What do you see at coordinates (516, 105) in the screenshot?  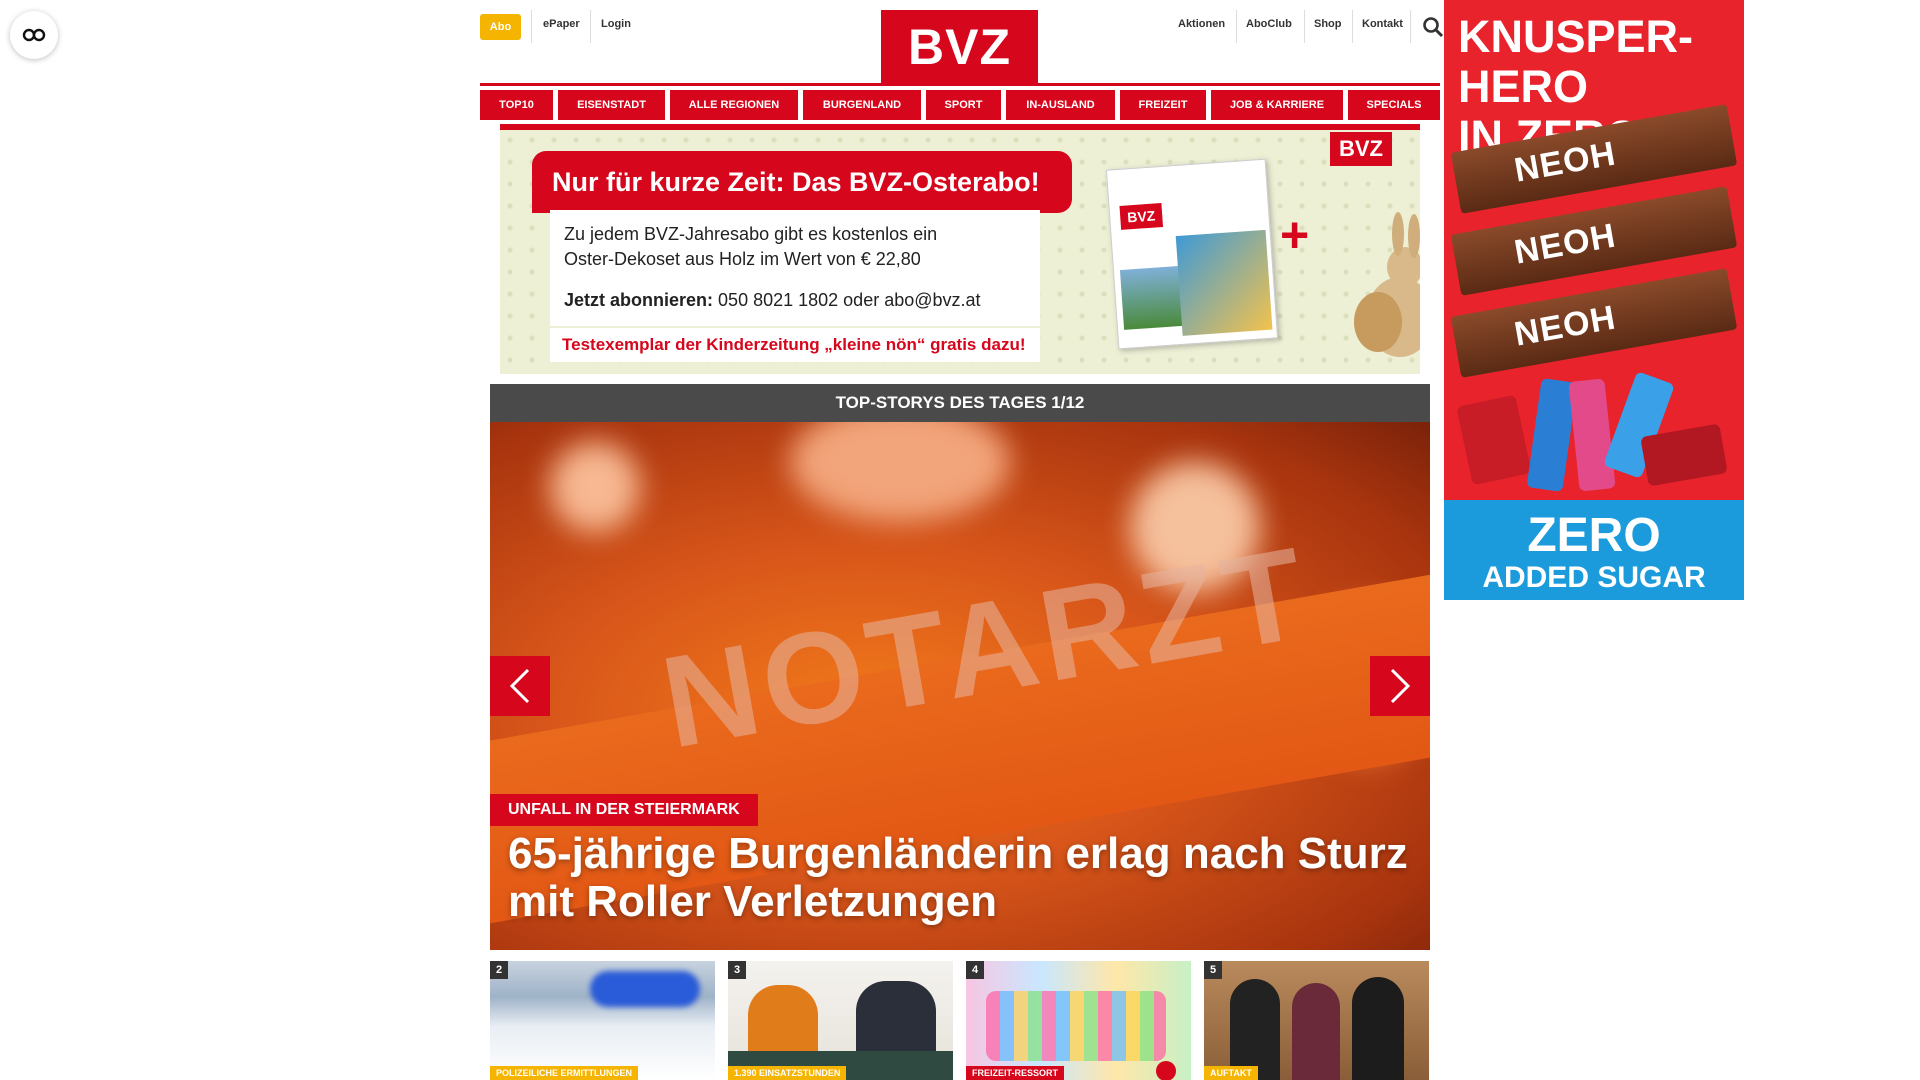 I see `nav-item-top10: TOP10` at bounding box center [516, 105].